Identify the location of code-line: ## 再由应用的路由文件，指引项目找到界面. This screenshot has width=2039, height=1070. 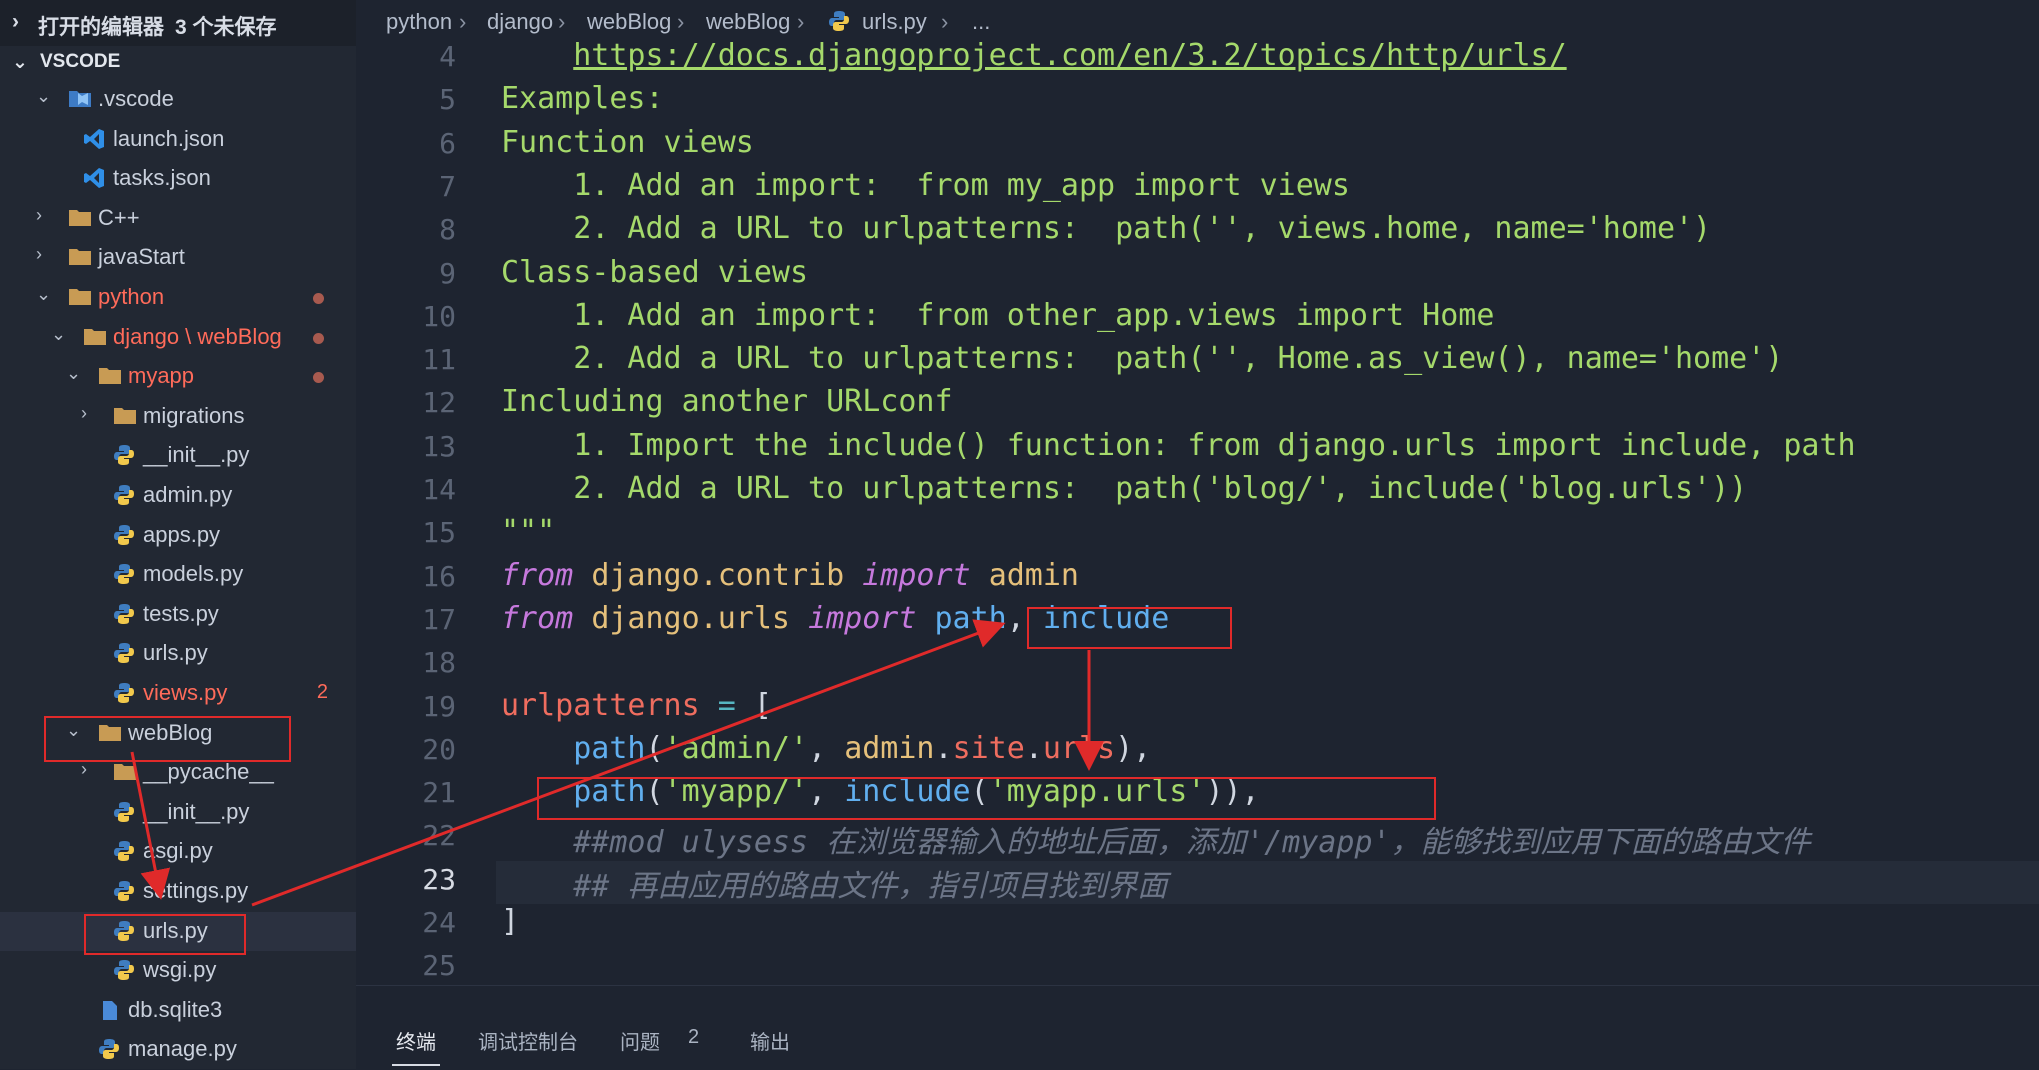
(834, 882).